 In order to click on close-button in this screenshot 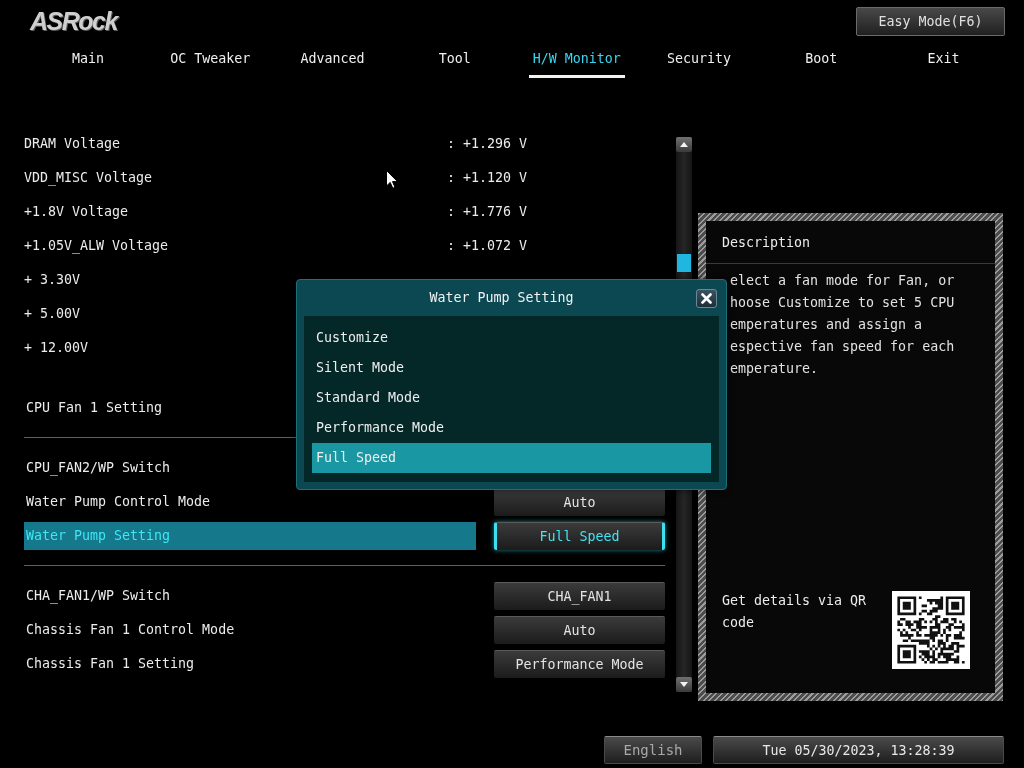, I will do `click(706, 298)`.